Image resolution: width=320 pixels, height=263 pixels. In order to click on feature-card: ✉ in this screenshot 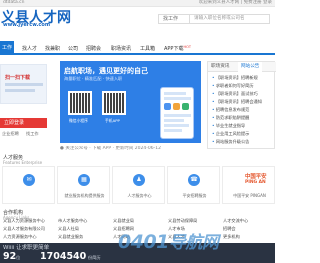, I will do `click(28, 185)`.